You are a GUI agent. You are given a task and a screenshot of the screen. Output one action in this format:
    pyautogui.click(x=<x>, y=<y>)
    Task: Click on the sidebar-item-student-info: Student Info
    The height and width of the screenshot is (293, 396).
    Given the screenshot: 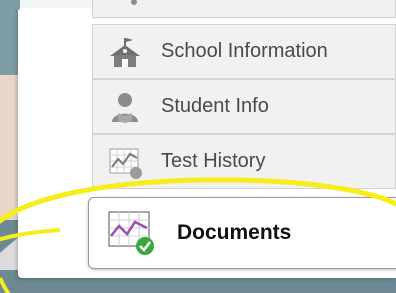 What is the action you would take?
    pyautogui.click(x=244, y=106)
    